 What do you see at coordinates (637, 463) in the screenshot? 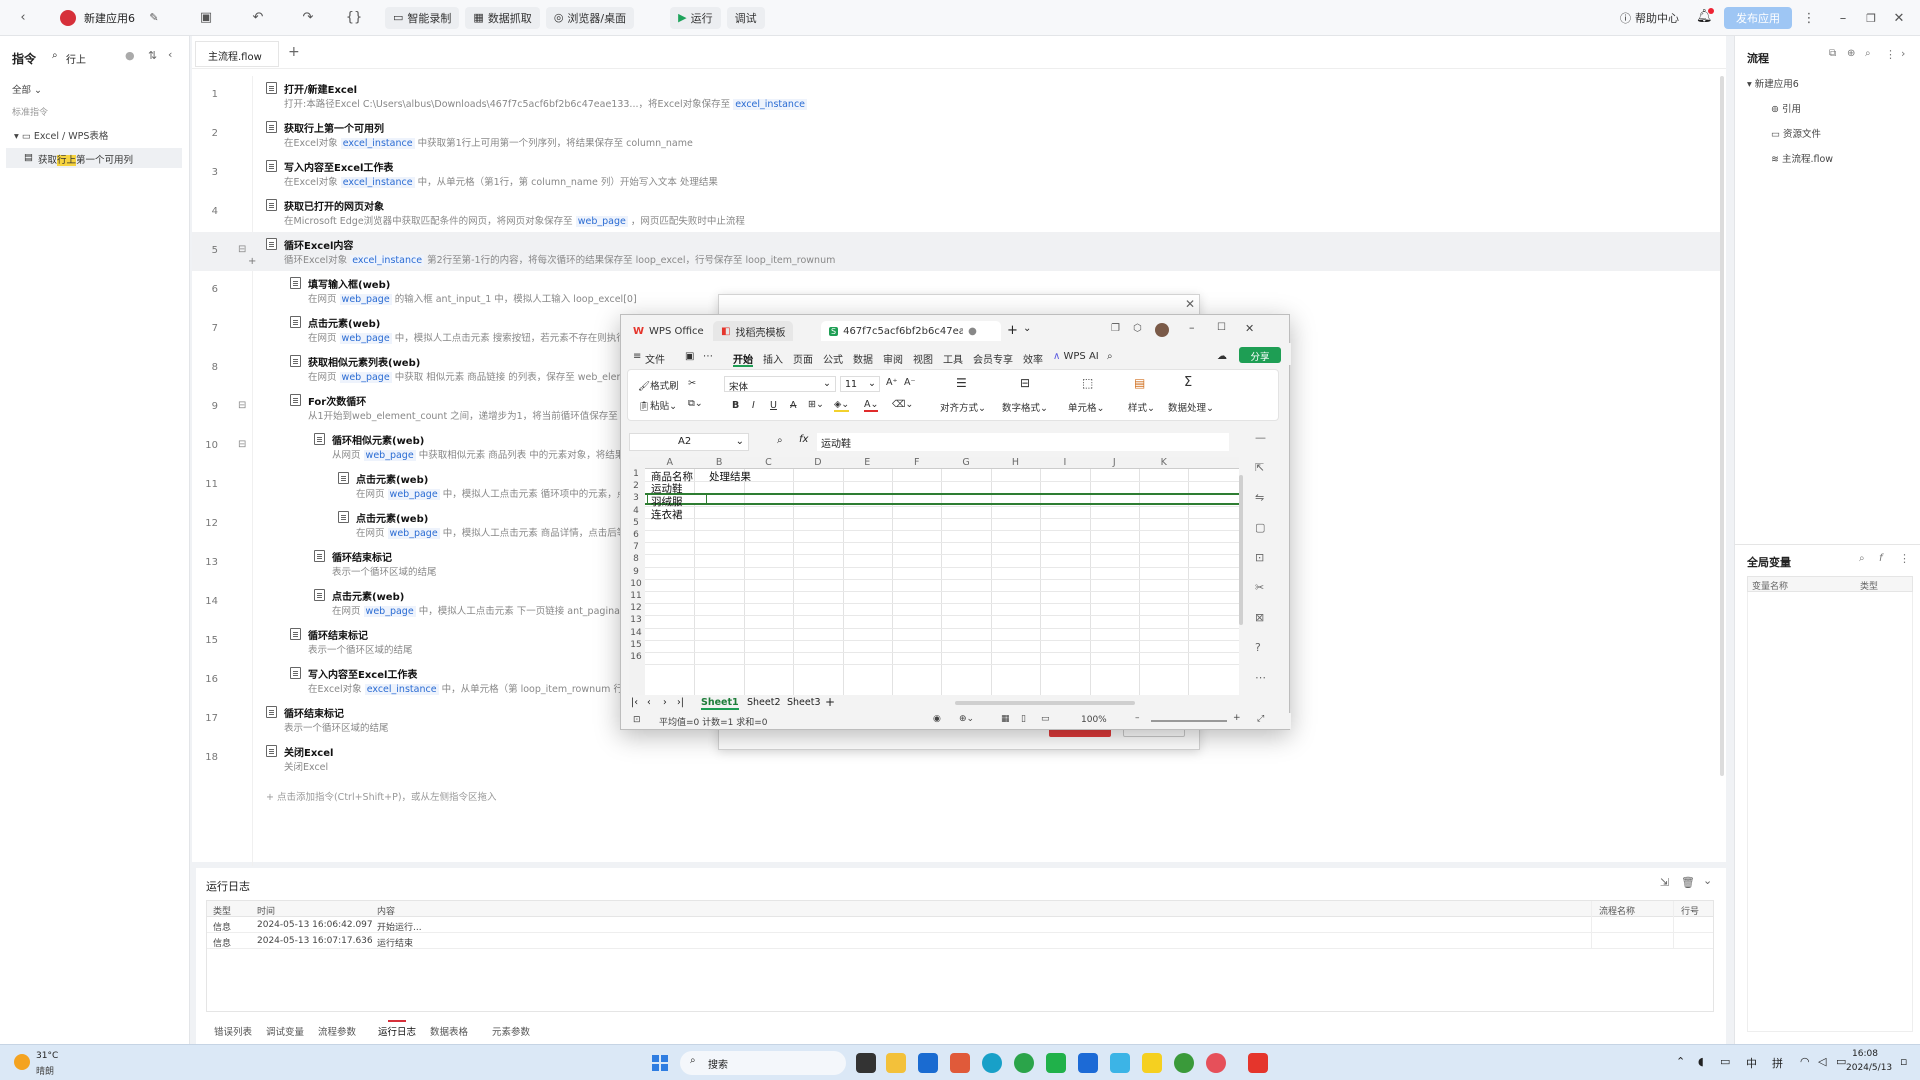
I see `corner-select` at bounding box center [637, 463].